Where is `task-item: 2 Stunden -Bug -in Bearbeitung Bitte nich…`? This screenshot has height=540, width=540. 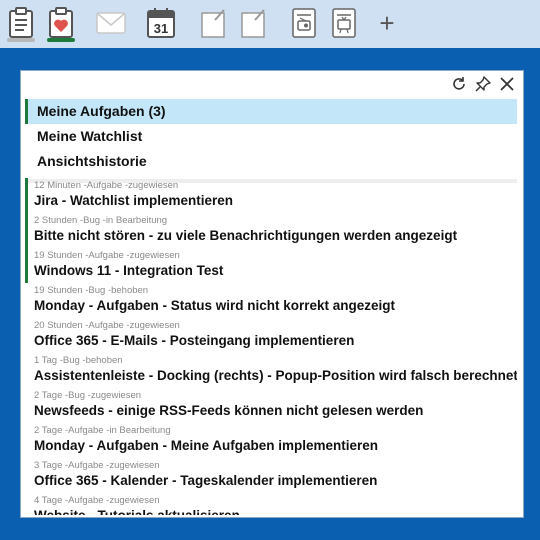 task-item: 2 Stunden -Bug -in Bearbeitung Bitte nich… is located at coordinates (271, 230).